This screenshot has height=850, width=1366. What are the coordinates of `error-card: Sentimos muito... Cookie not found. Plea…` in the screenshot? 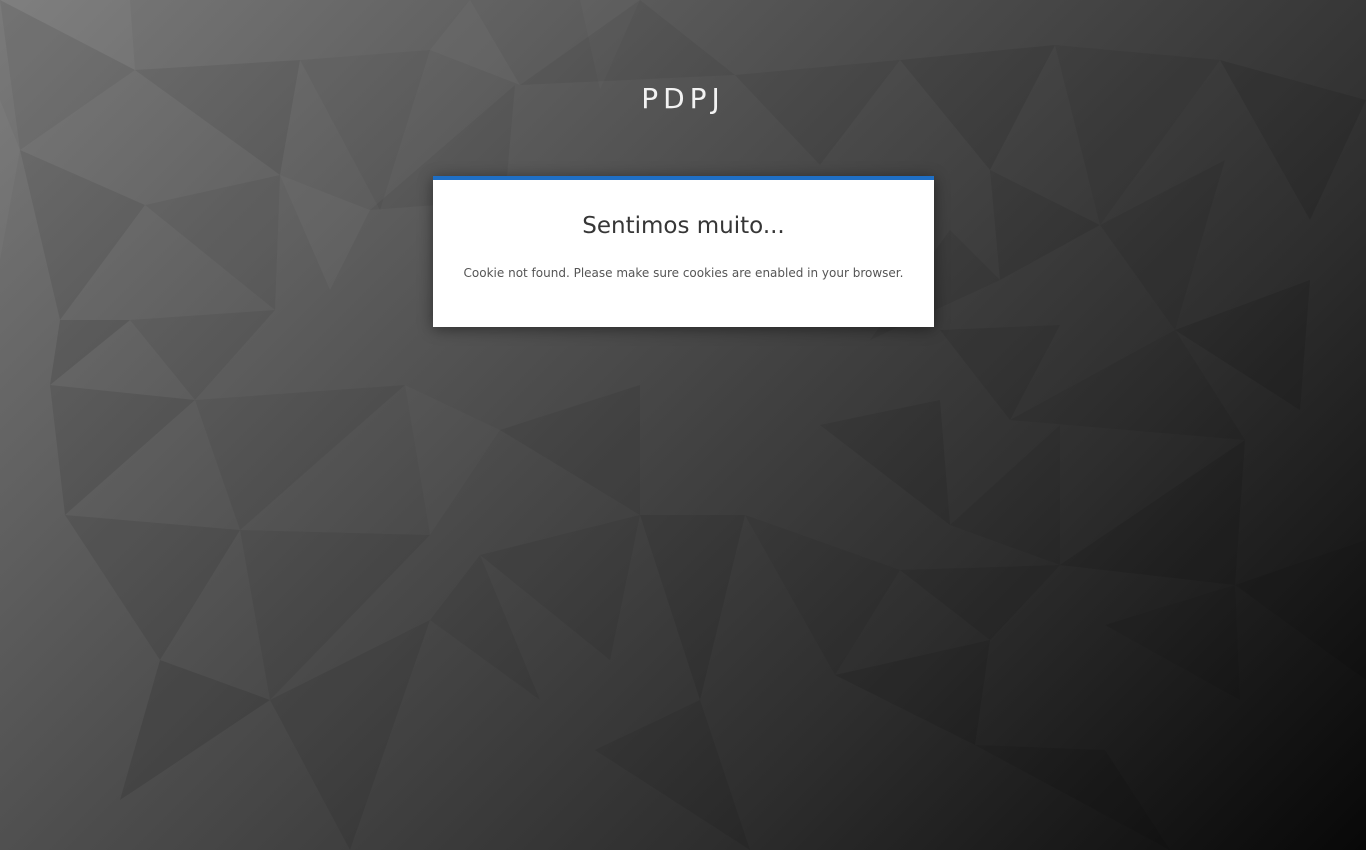 It's located at (683, 251).